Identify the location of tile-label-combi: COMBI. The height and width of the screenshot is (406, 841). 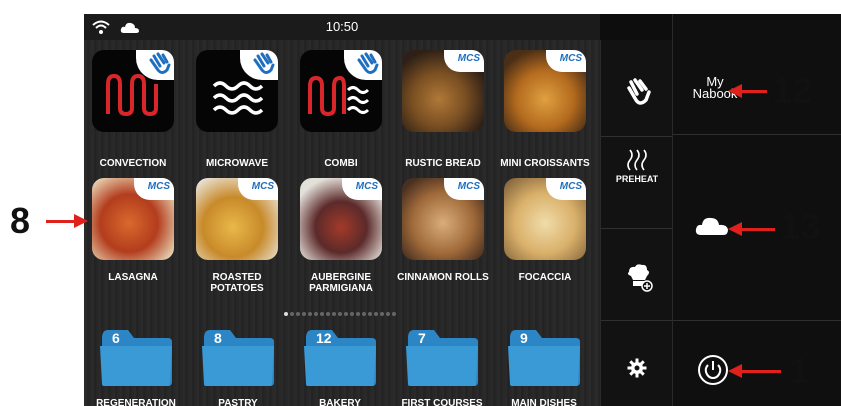
(341, 163).